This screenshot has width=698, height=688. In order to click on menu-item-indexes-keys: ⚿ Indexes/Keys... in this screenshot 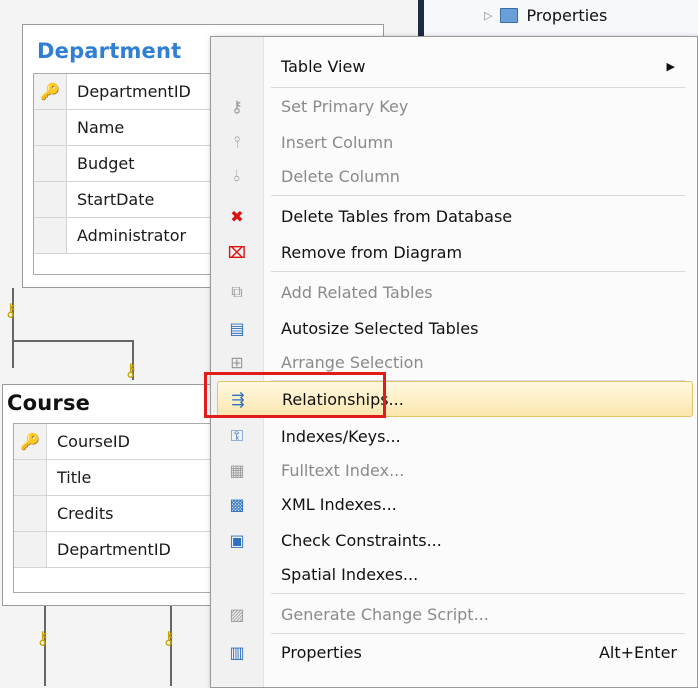, I will do `click(454, 436)`.